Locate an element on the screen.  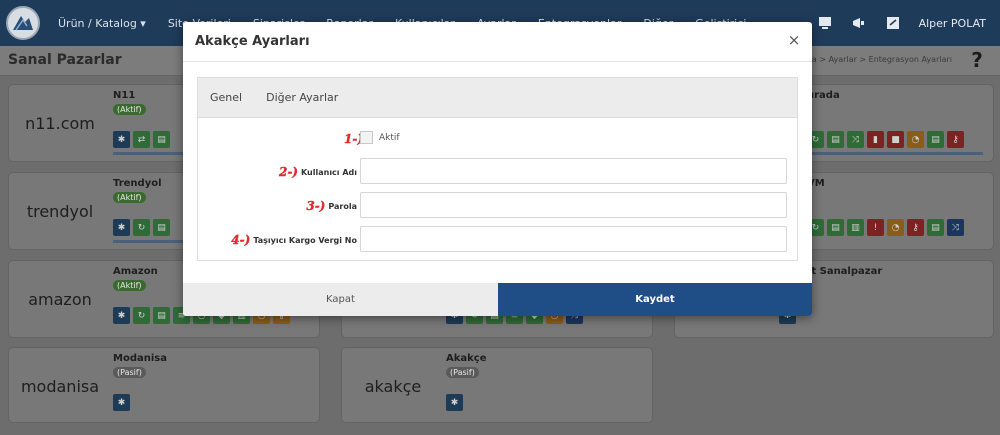
active-checkbox-wrap: Aktif is located at coordinates (380, 137).